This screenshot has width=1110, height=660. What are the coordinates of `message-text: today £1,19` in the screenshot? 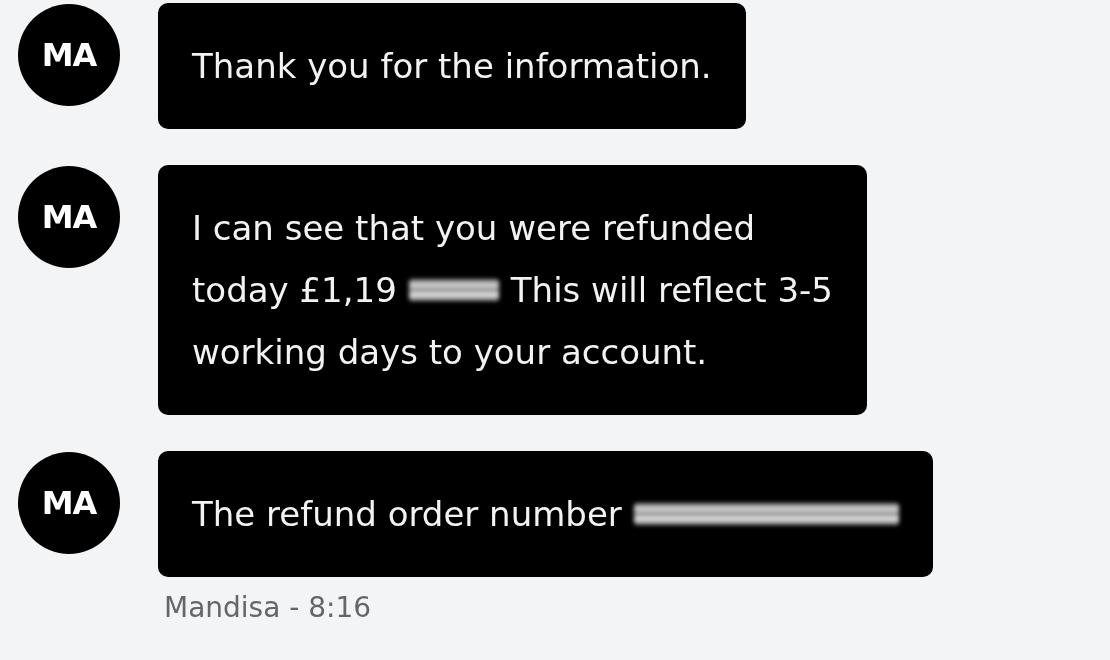 It's located at (294, 290).